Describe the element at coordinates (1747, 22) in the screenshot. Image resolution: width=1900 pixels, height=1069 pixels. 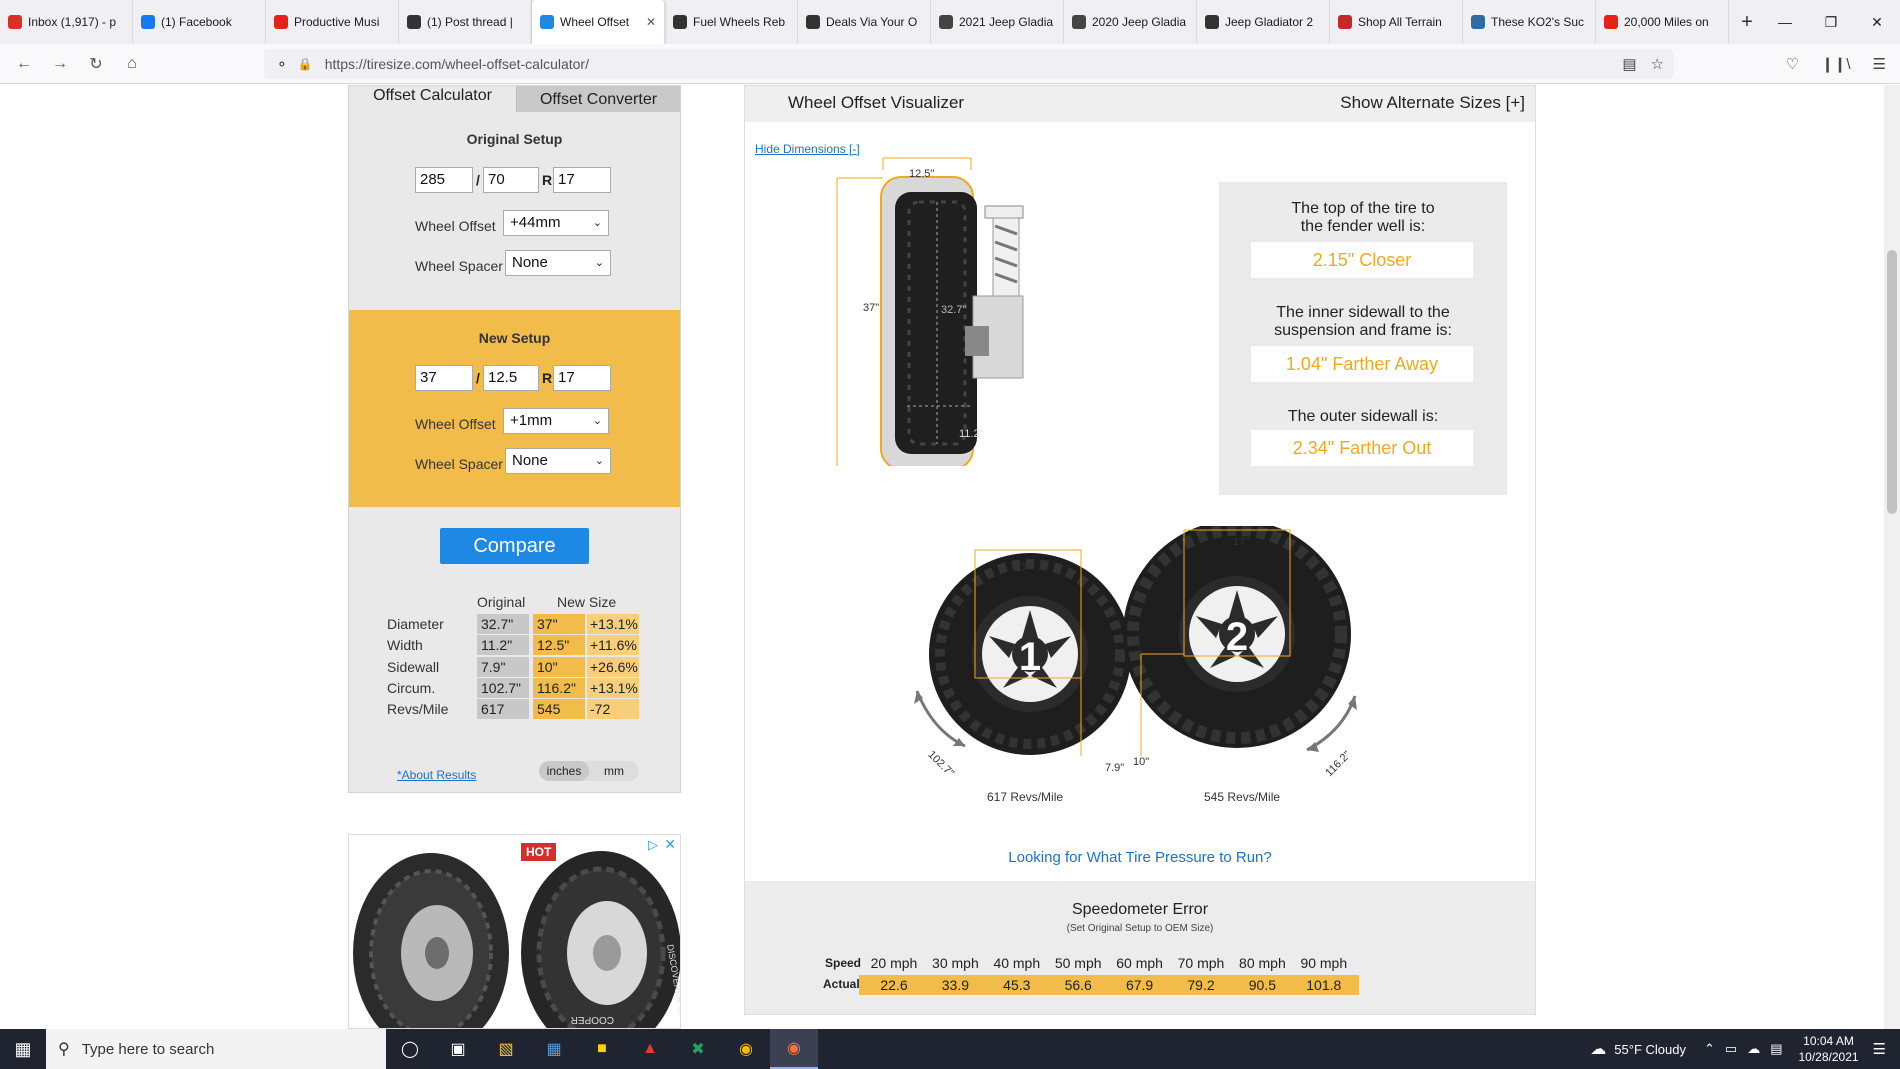
I see `new-tab-button: +` at that location.